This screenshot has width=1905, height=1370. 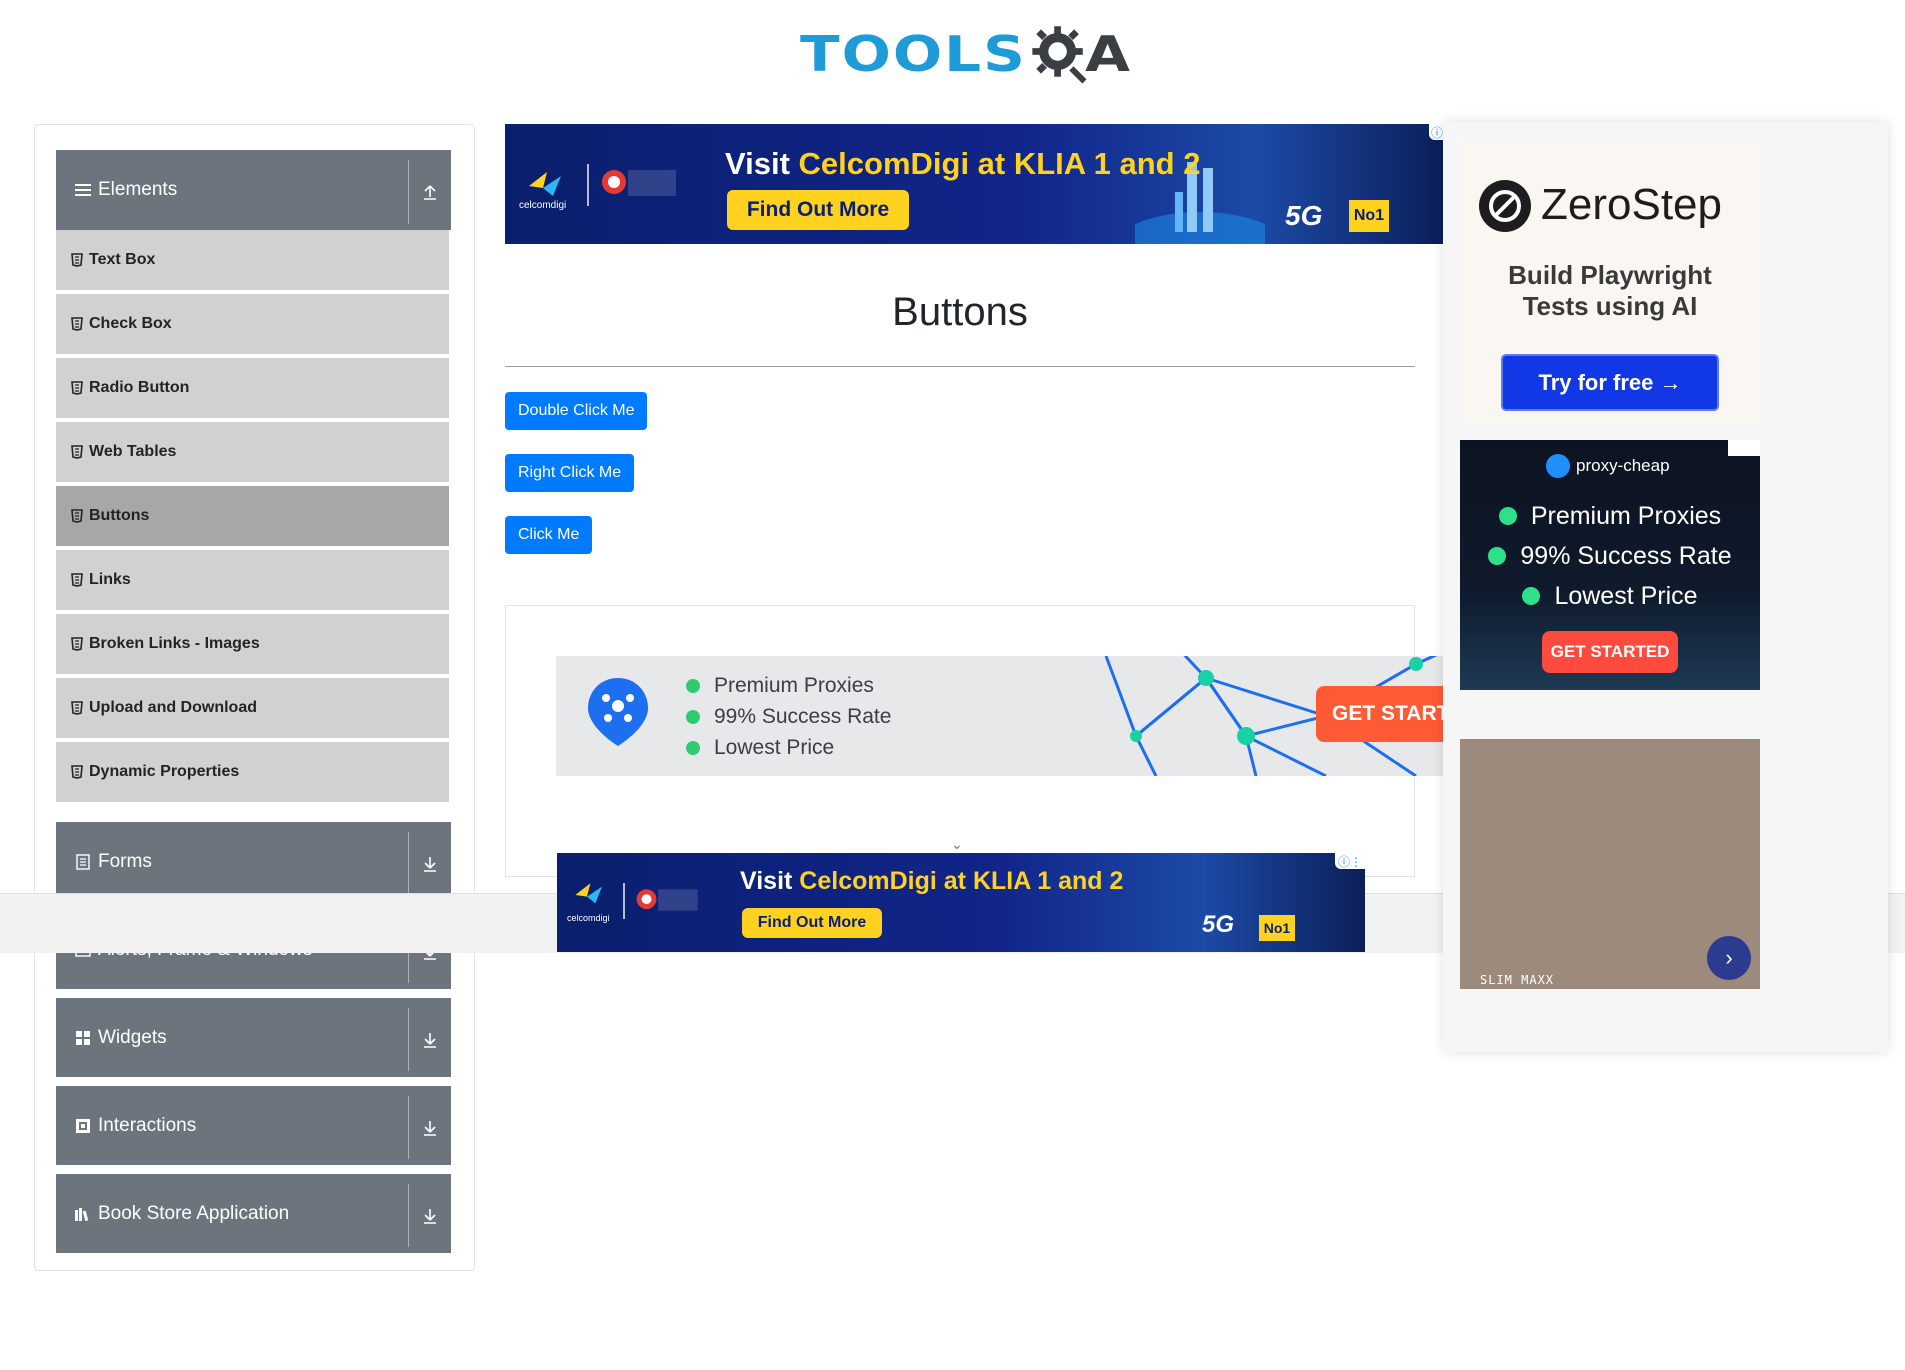 I want to click on logo-tools-text: TOOLS, so click(x=913, y=54).